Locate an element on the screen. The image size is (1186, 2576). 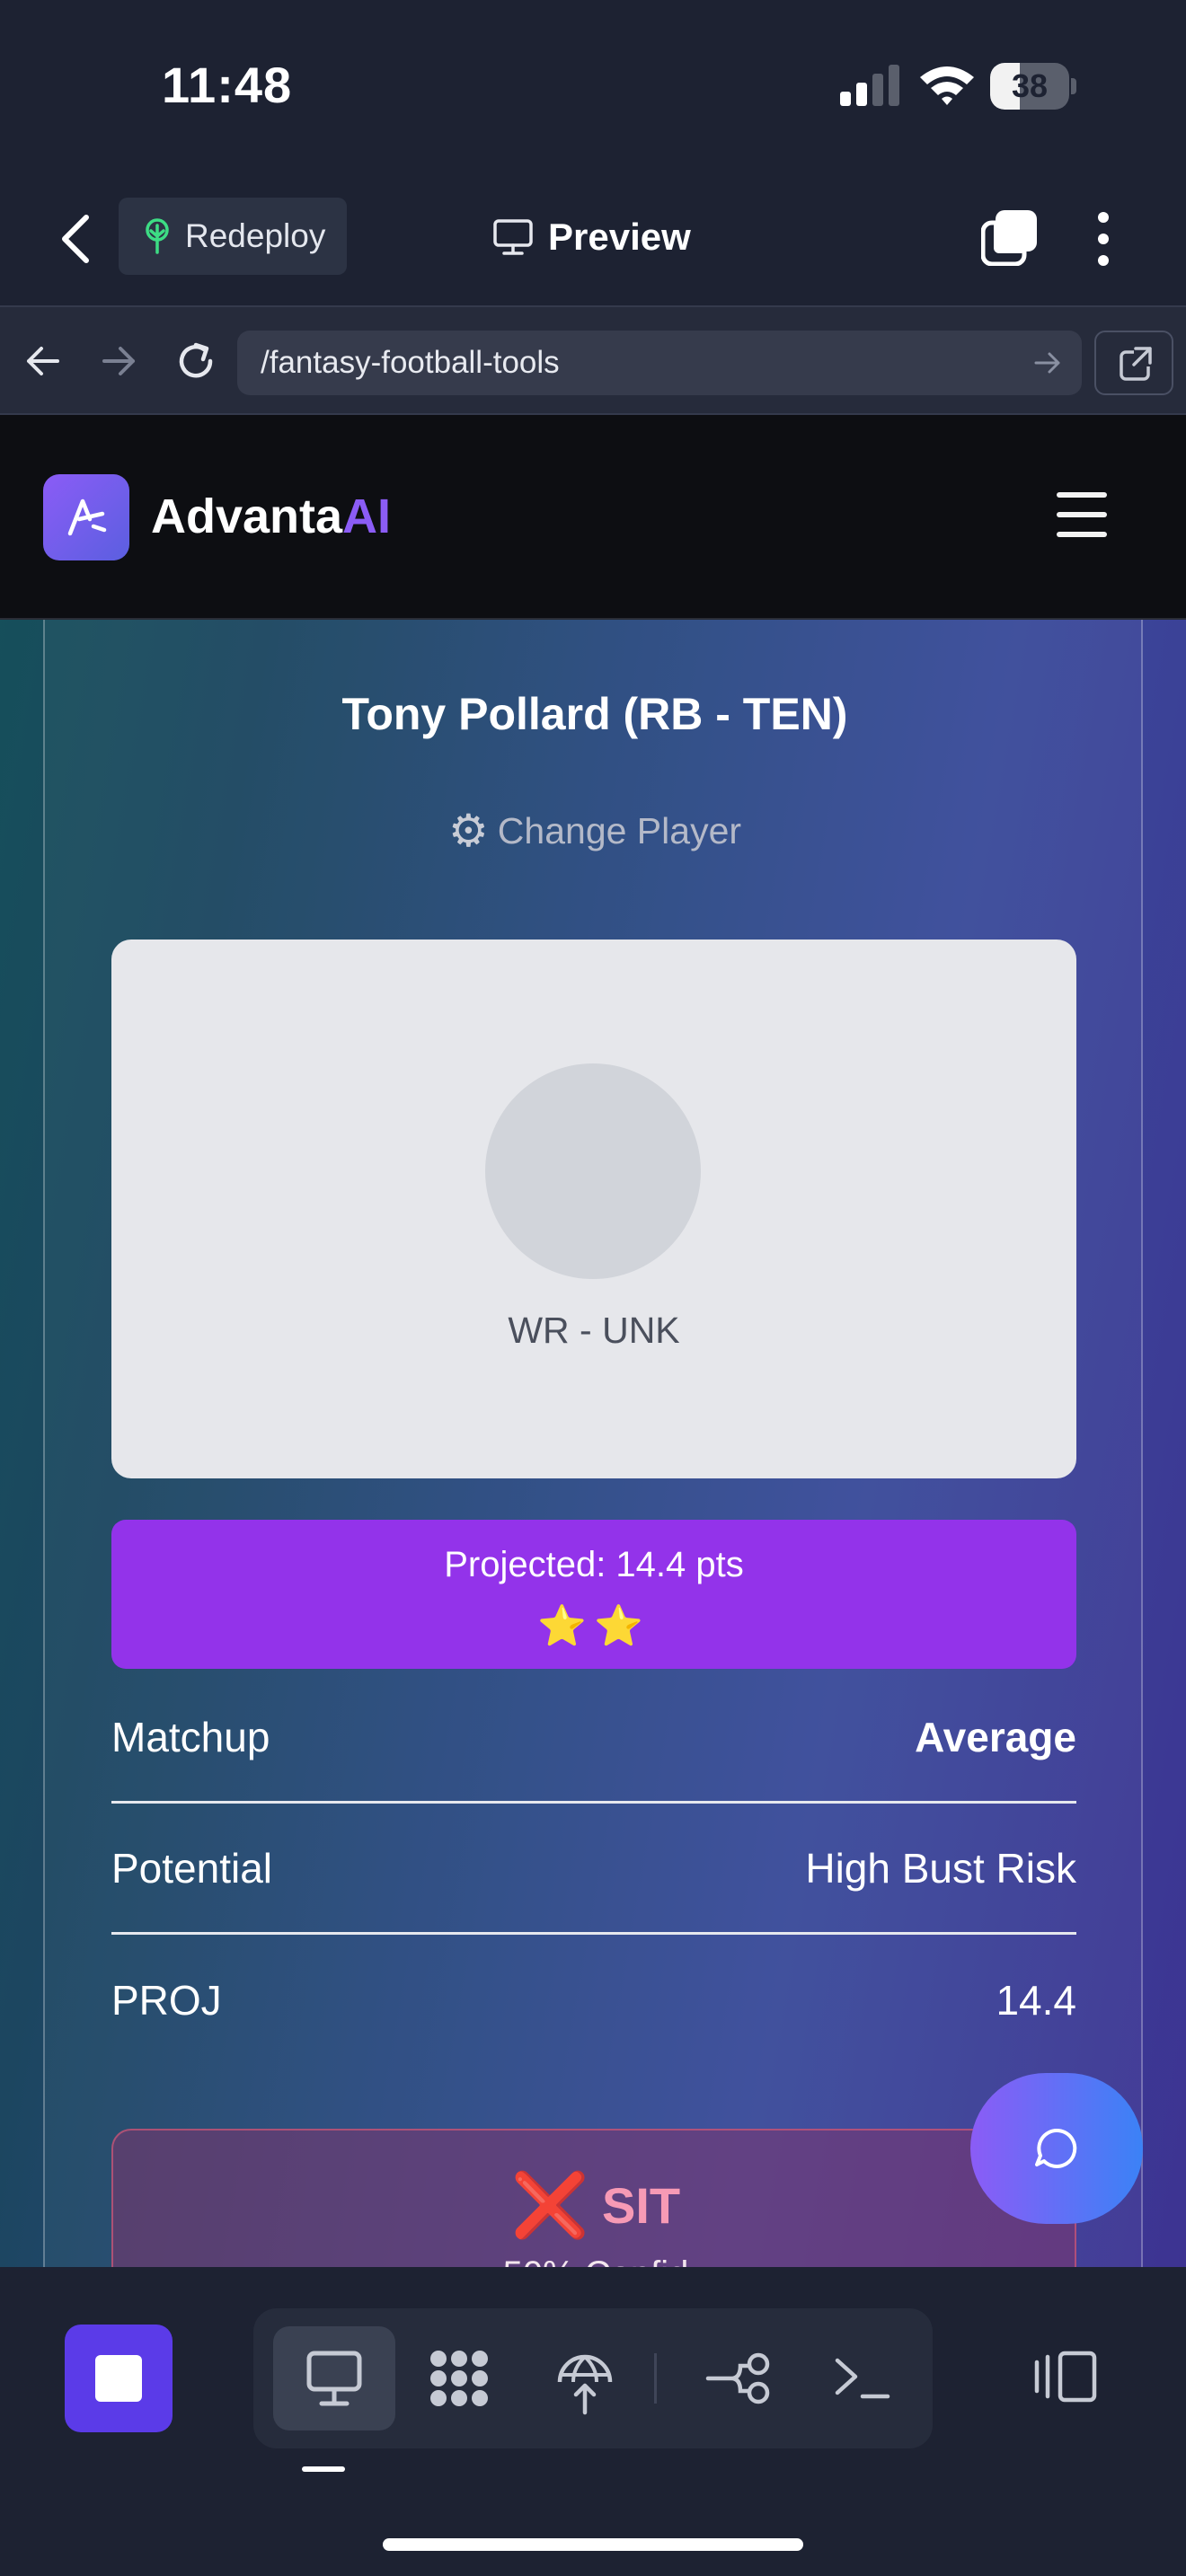
verdict-box: ❌ SIT 50% Confid is located at coordinates (593, 2198).